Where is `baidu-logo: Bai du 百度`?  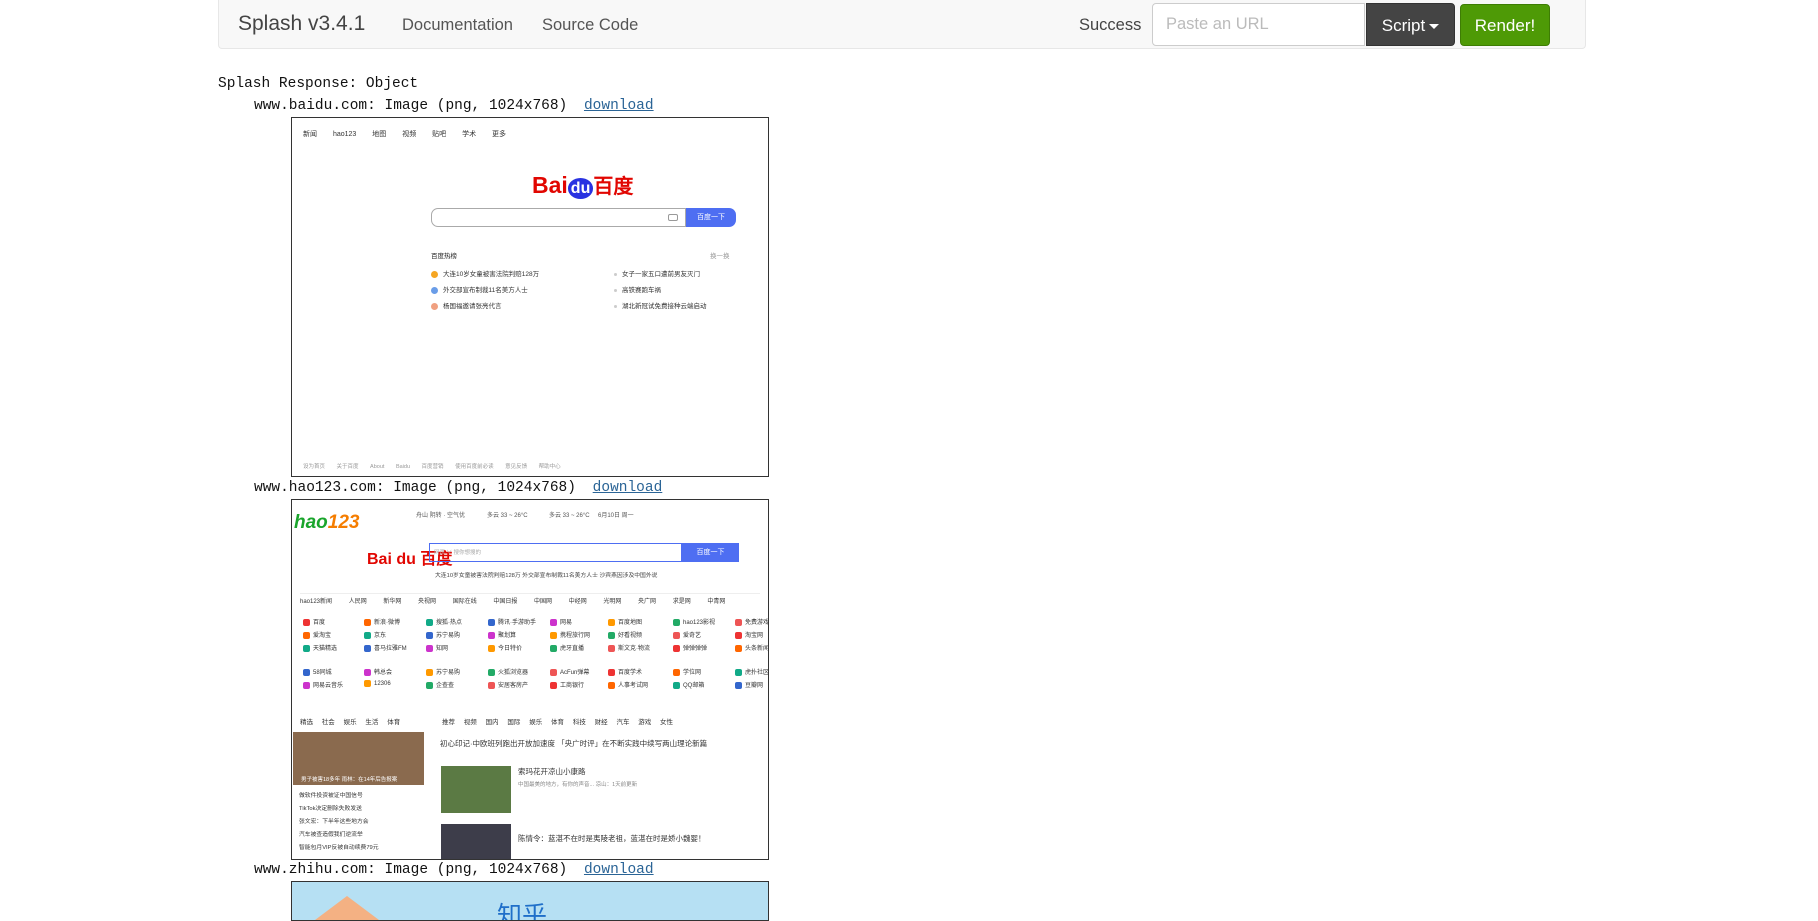
baidu-logo: Bai du 百度 is located at coordinates (582, 184).